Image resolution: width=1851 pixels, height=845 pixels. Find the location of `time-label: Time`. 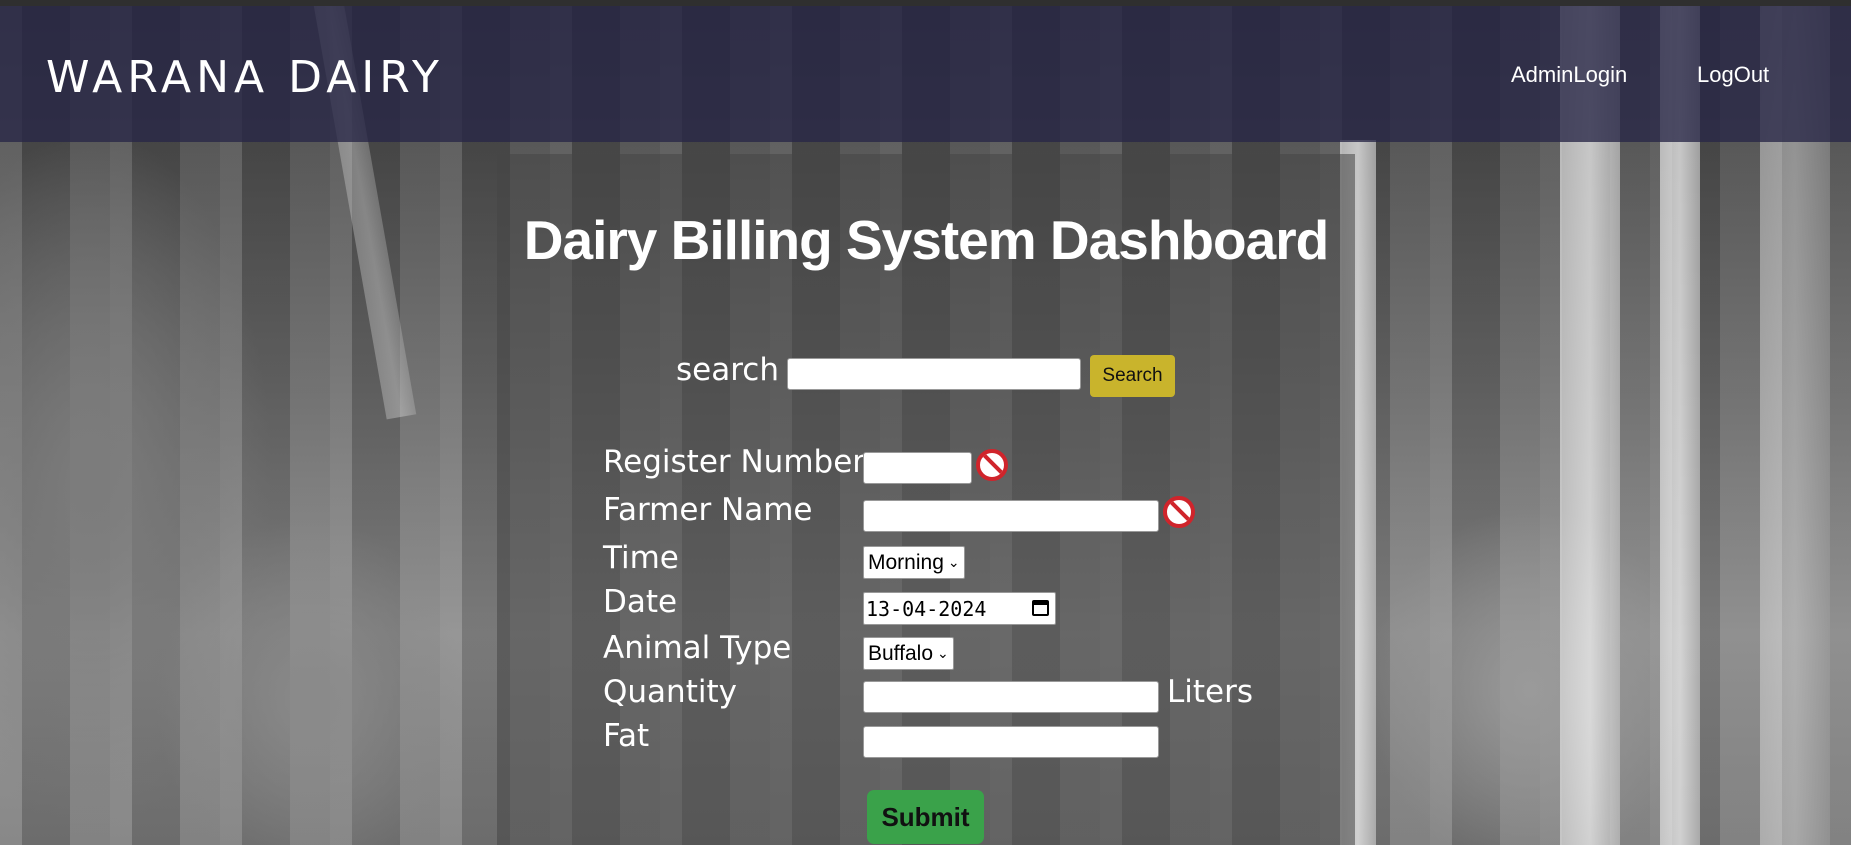

time-label: Time is located at coordinates (641, 558).